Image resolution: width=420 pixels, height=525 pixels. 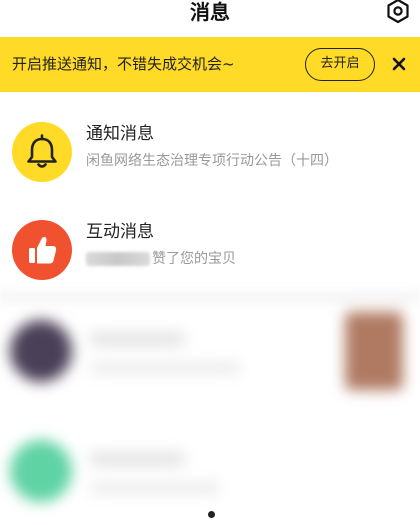 I want to click on thumbs-up-icon, so click(x=42, y=250).